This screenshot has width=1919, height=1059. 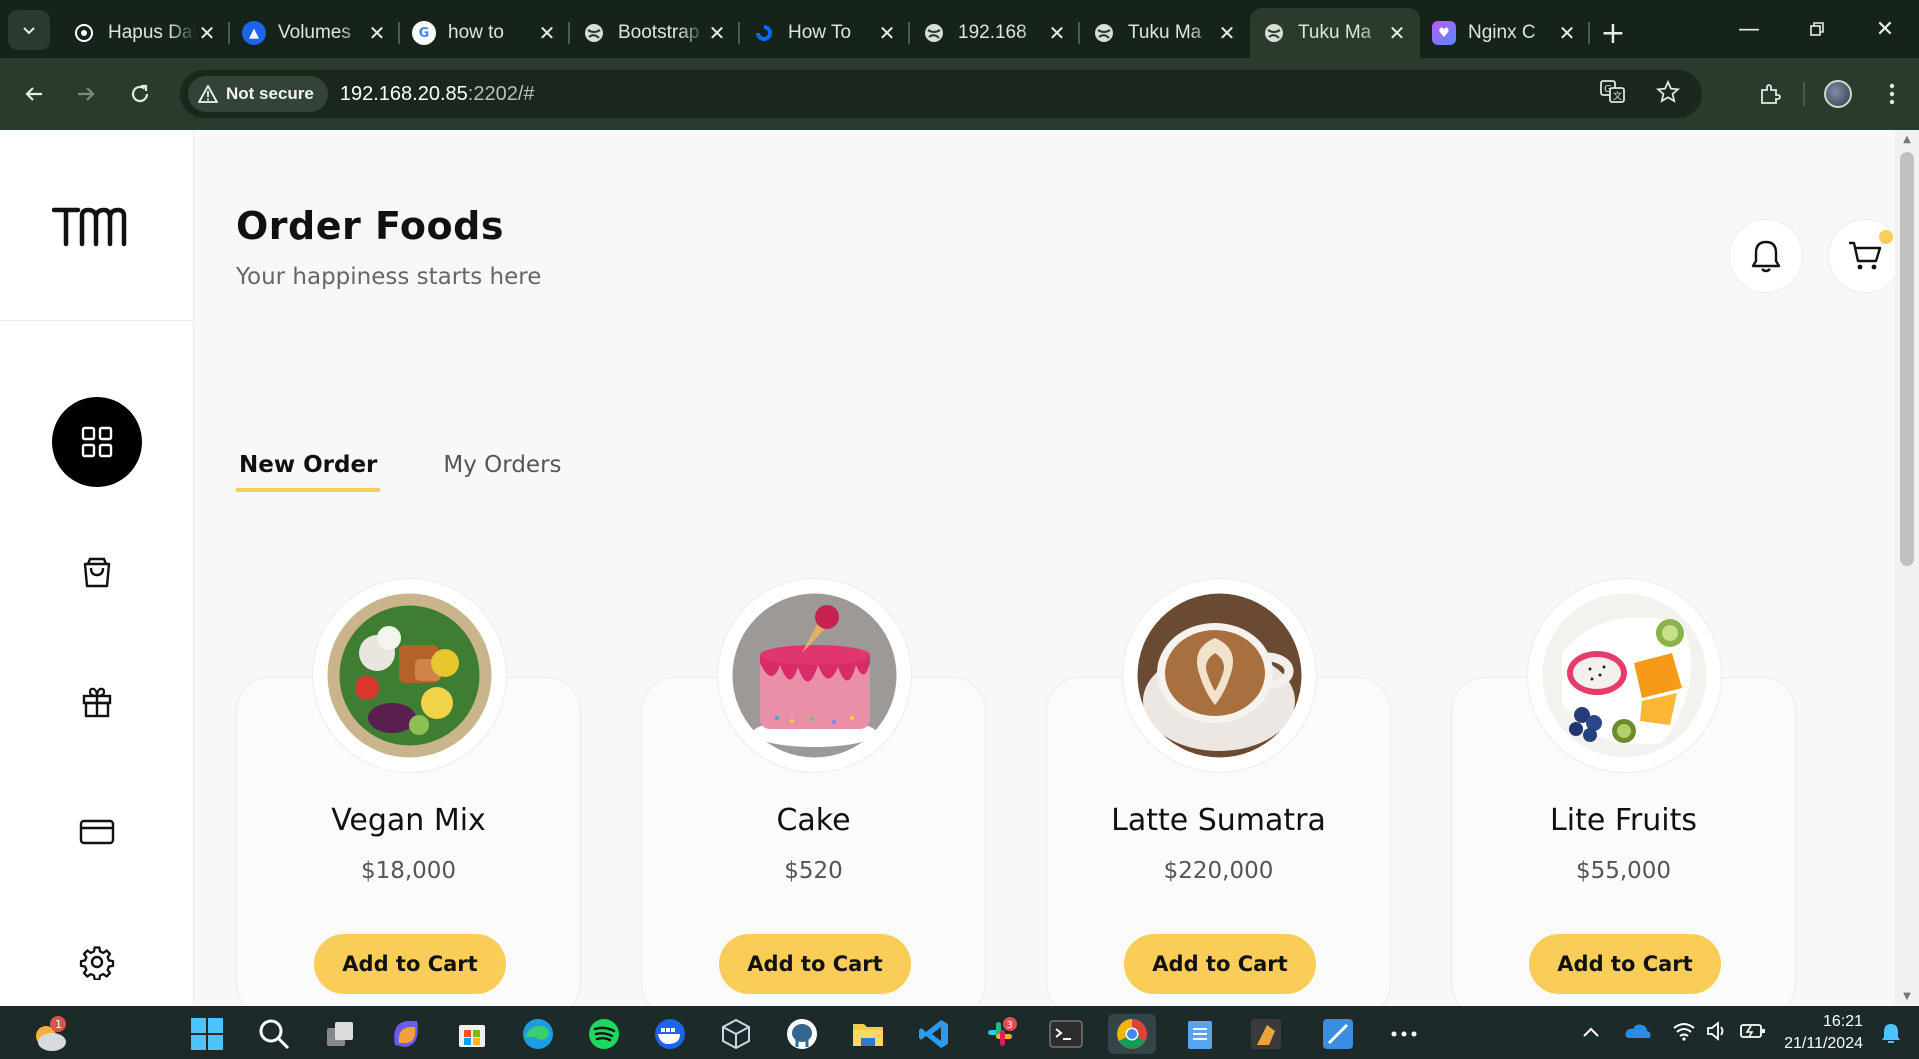 I want to click on url-text: 192.168.20.85:2202/#, so click(x=437, y=94).